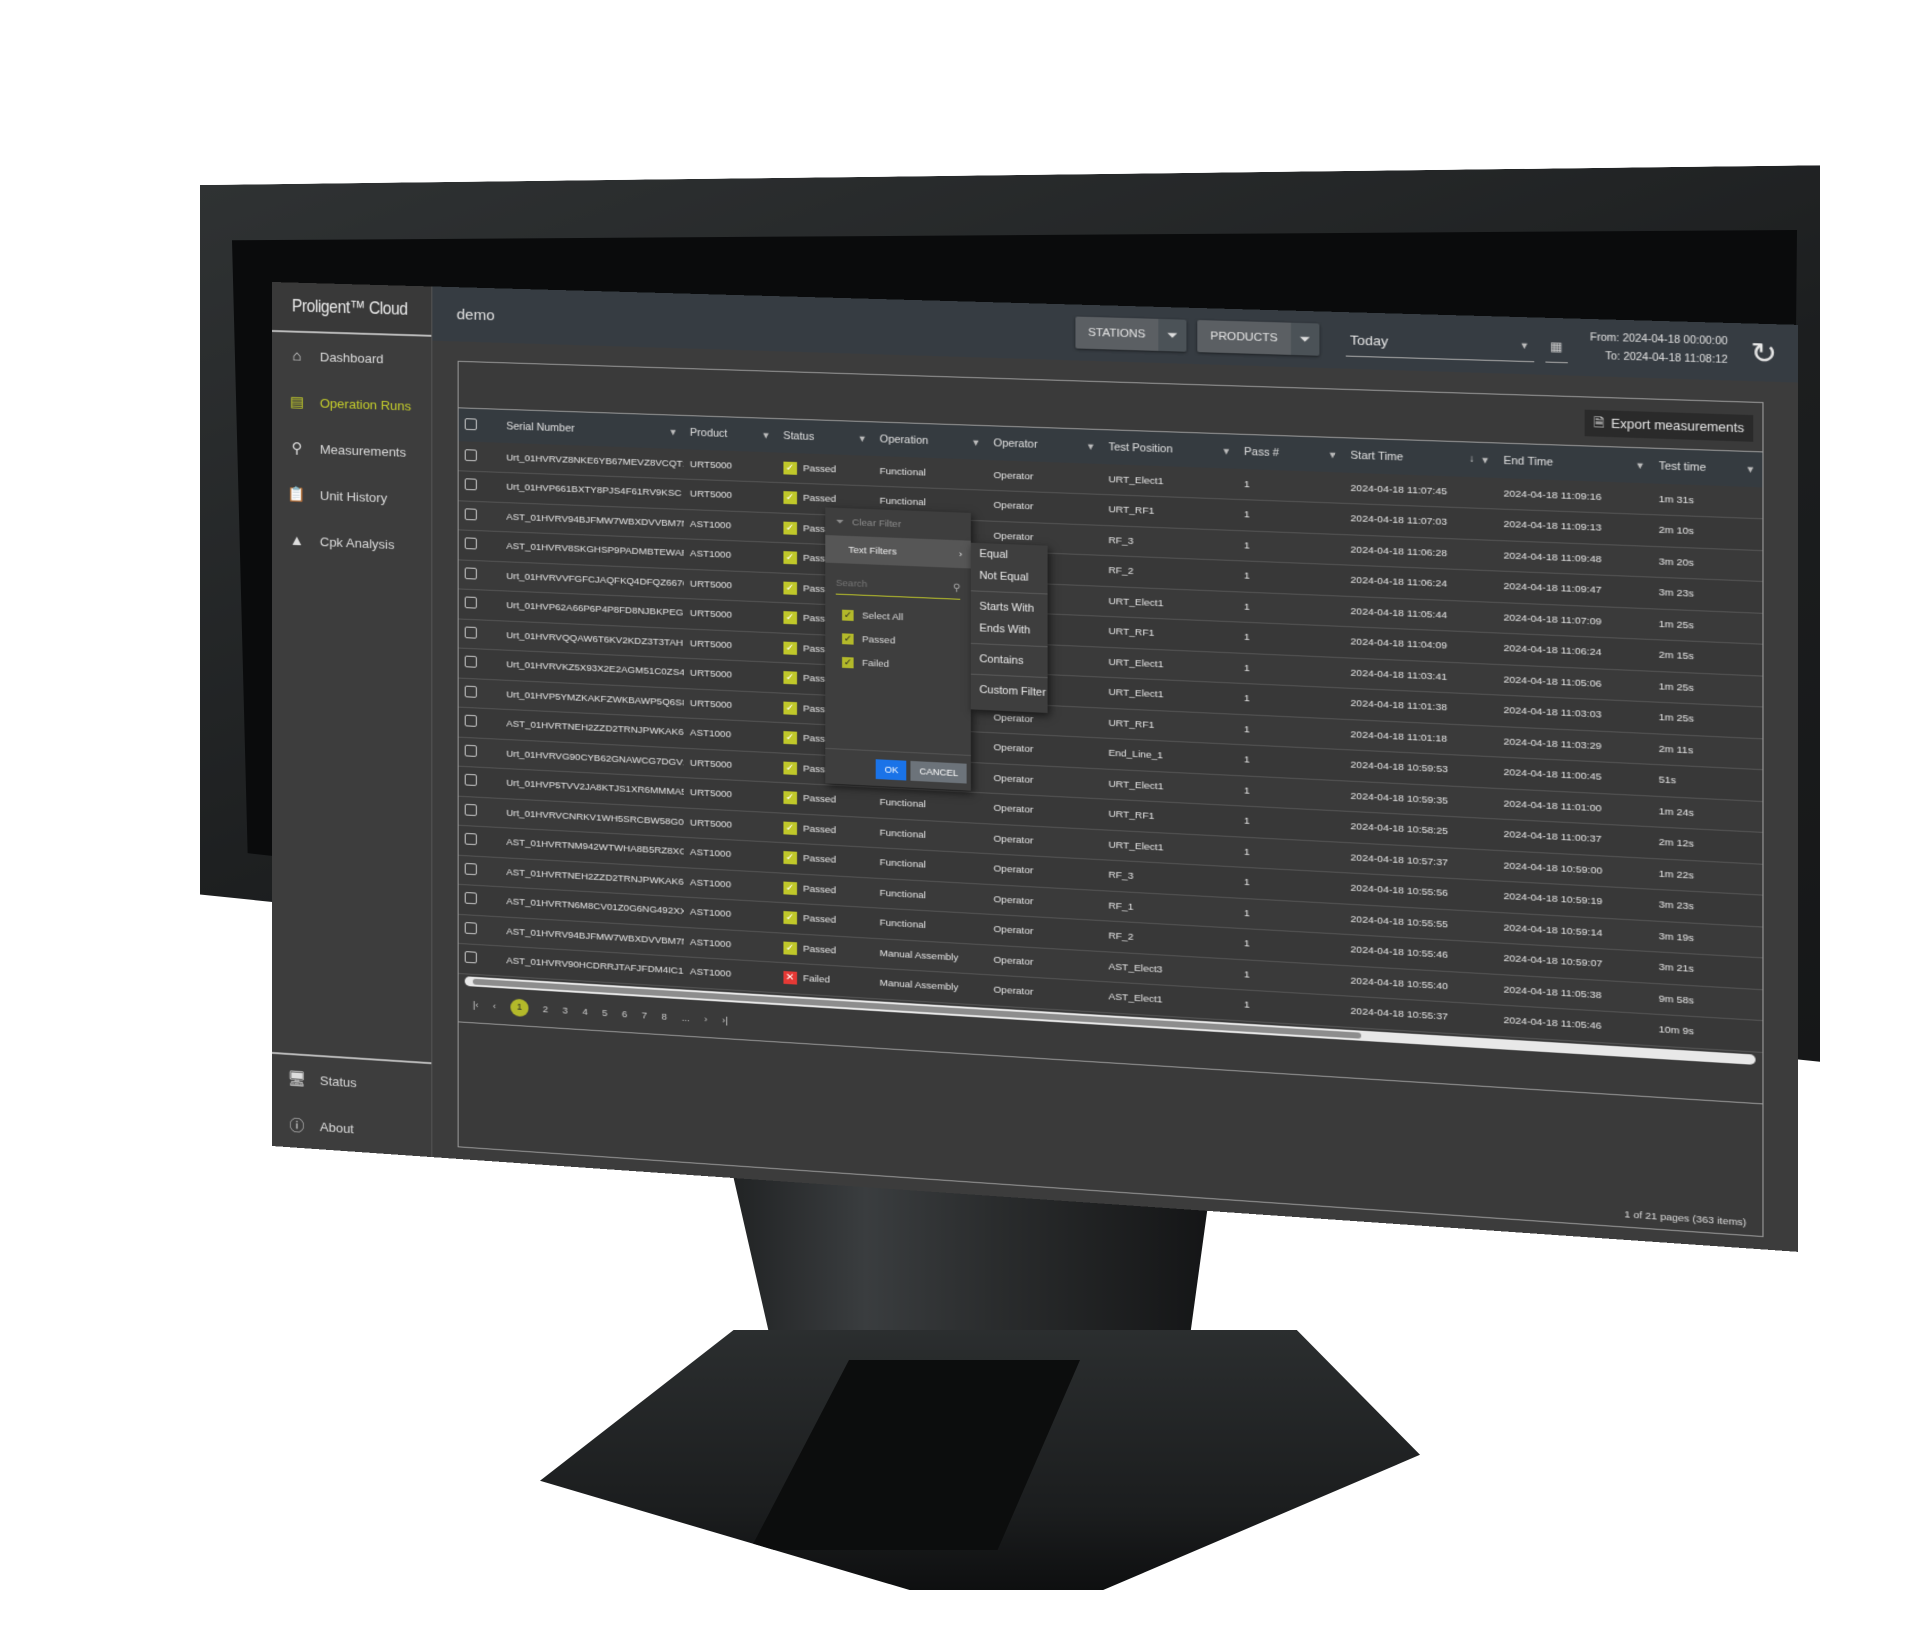 The height and width of the screenshot is (1644, 1920). Describe the element at coordinates (1574, 463) in the screenshot. I see `column-header-end-time: End Time ▼` at that location.